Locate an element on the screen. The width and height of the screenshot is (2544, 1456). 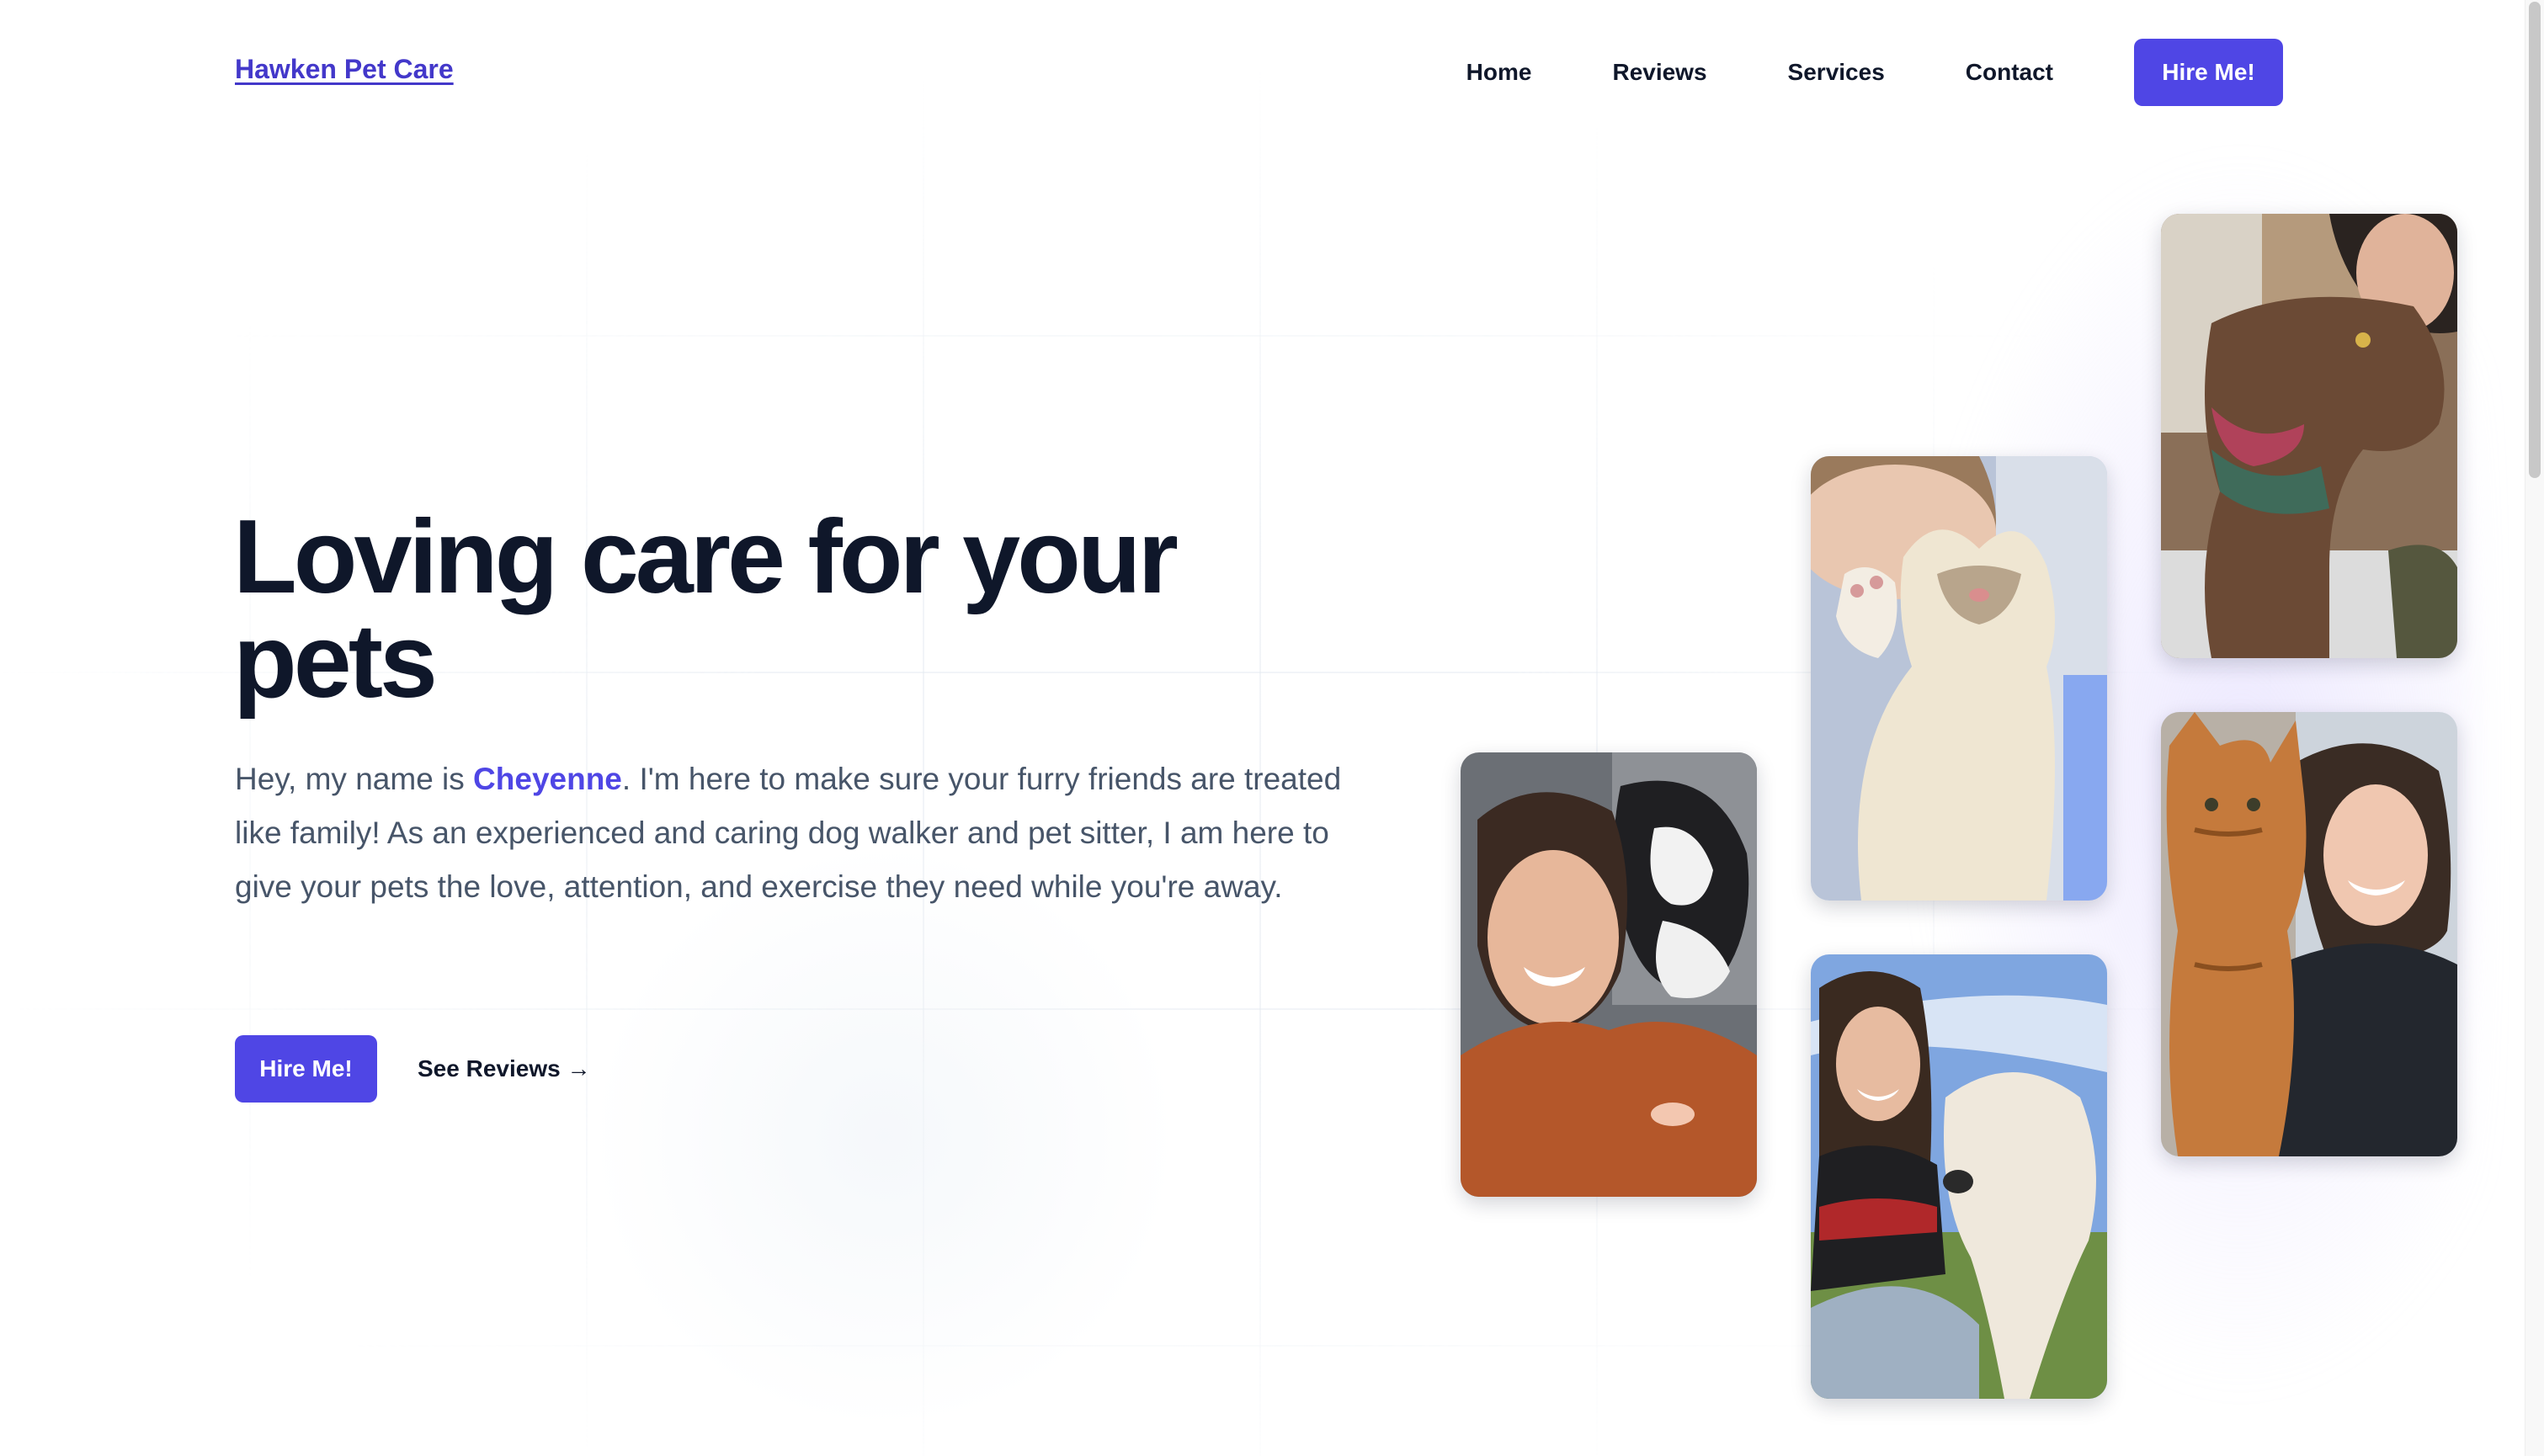
photo-woman-with-brown-pitbull is located at coordinates (2309, 436).